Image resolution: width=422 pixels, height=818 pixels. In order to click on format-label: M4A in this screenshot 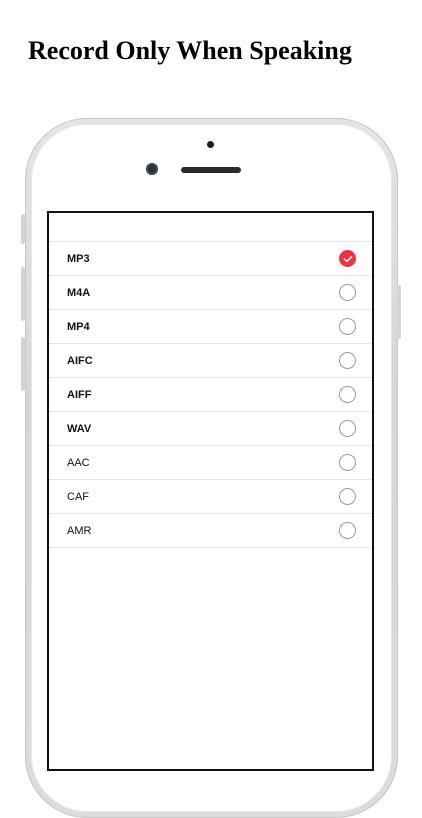, I will do `click(79, 292)`.